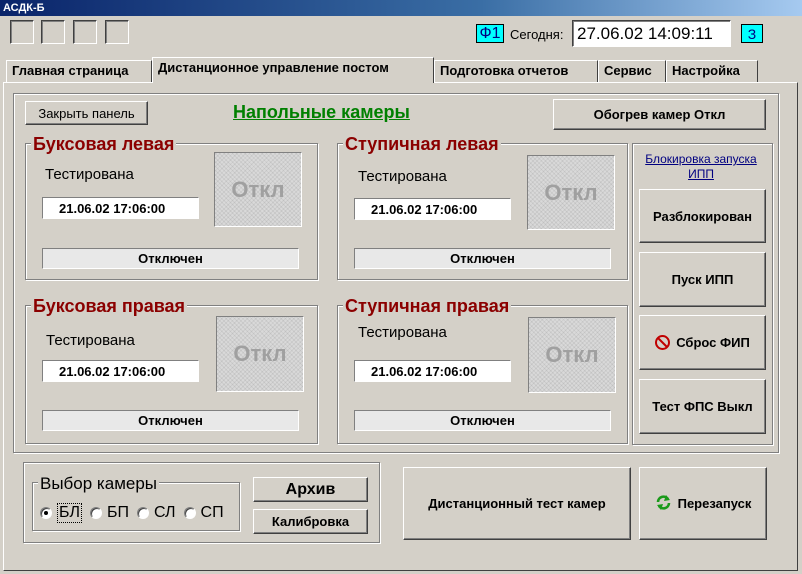 This screenshot has width=802, height=574. I want to click on calibration-button: Калибровка, so click(310, 521).